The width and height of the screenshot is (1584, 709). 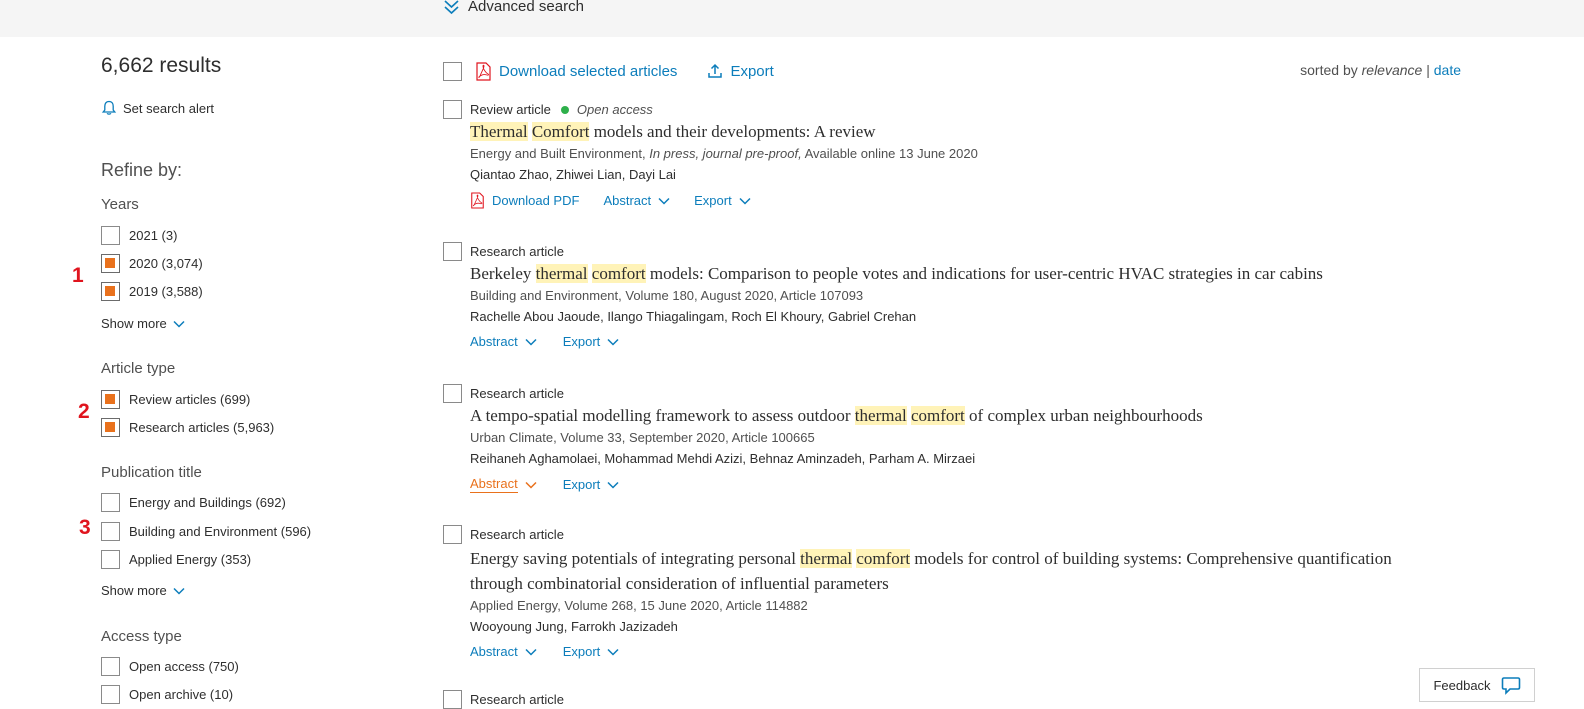 I want to click on advanced-search-label: Advanced search, so click(x=526, y=7).